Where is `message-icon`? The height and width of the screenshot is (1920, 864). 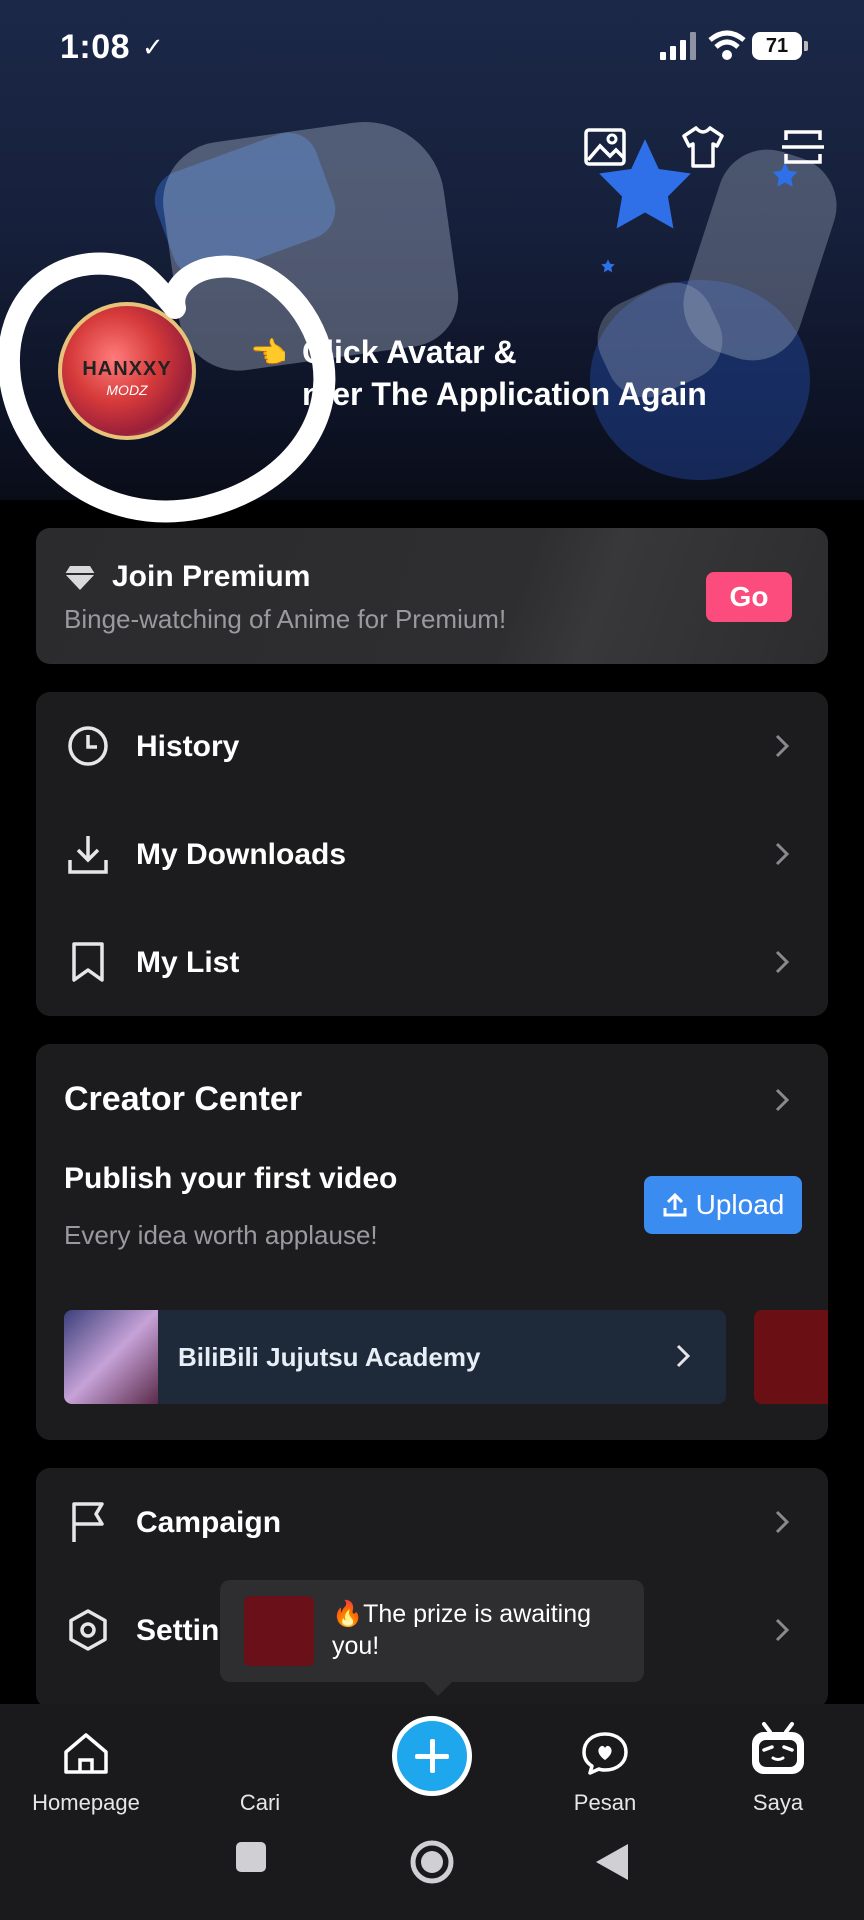
message-icon is located at coordinates (605, 1753).